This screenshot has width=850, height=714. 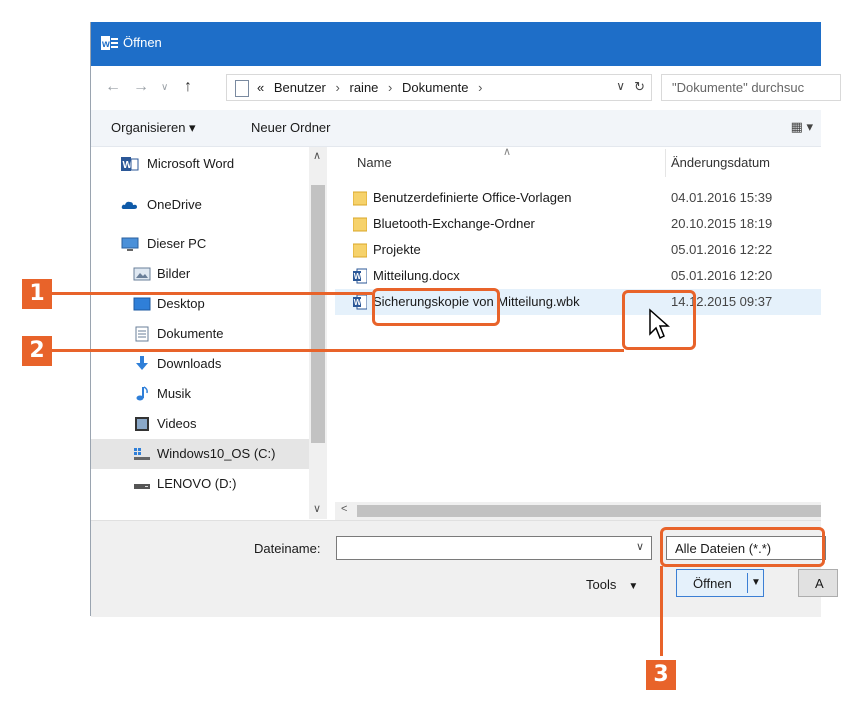 What do you see at coordinates (200, 364) in the screenshot?
I see `nav-item-downloads: Downloads` at bounding box center [200, 364].